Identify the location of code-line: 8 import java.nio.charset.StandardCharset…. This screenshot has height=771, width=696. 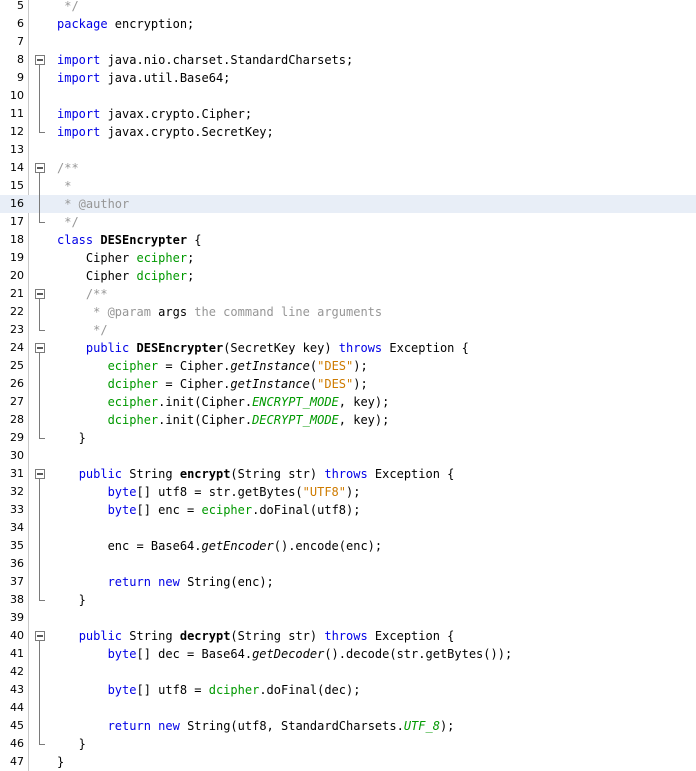
(348, 60).